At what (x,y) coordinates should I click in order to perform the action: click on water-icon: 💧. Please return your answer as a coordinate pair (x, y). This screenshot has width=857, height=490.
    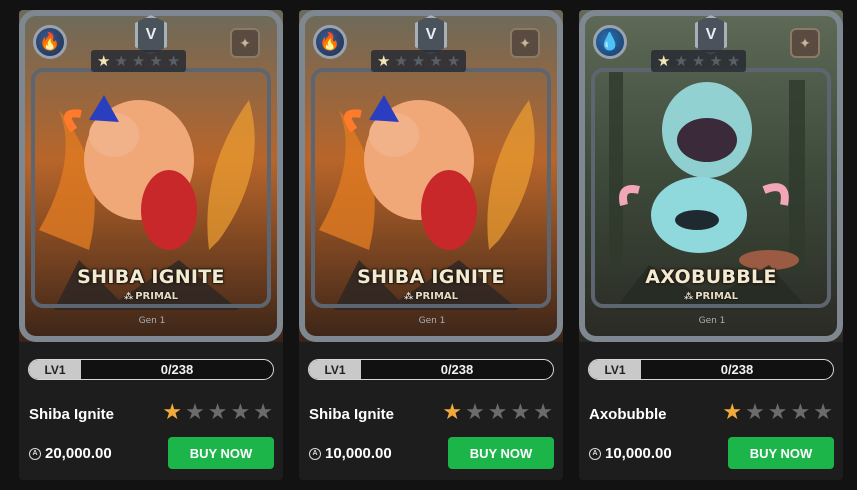
    Looking at the image, I should click on (610, 42).